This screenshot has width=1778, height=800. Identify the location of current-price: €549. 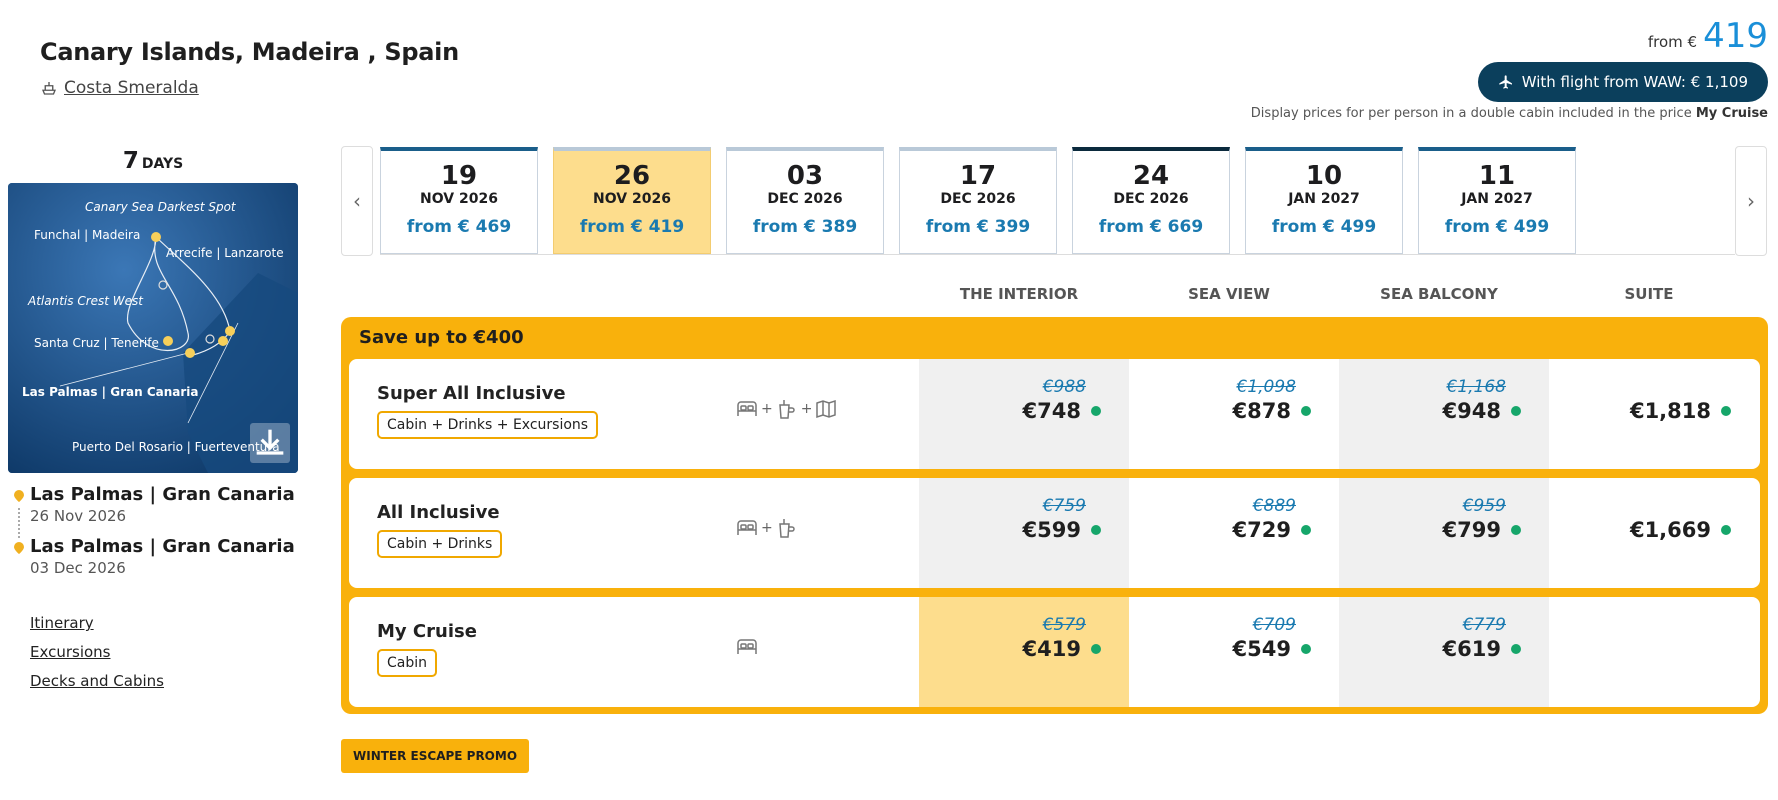
(1272, 649).